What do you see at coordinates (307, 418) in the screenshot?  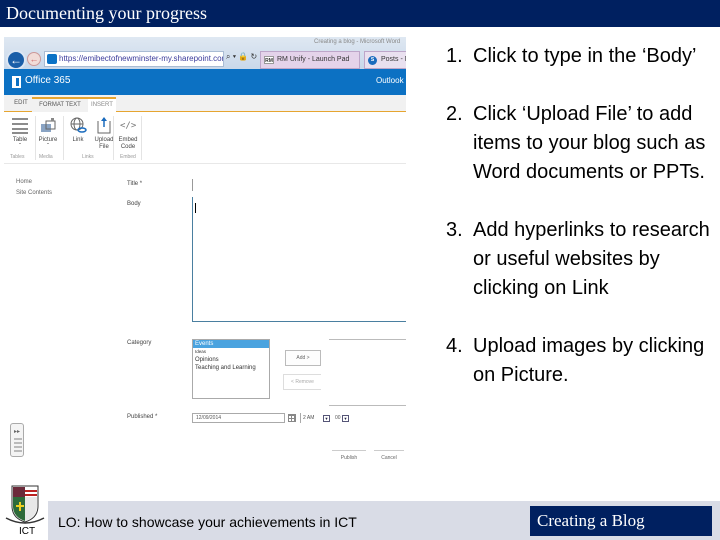 I see `hour-select: 2 AM` at bounding box center [307, 418].